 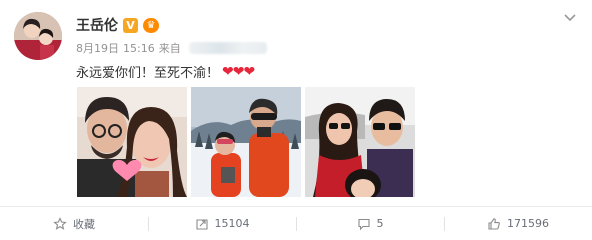 What do you see at coordinates (148, 73) in the screenshot?
I see `post-body: 永远爱你们！至死不渝！` at bounding box center [148, 73].